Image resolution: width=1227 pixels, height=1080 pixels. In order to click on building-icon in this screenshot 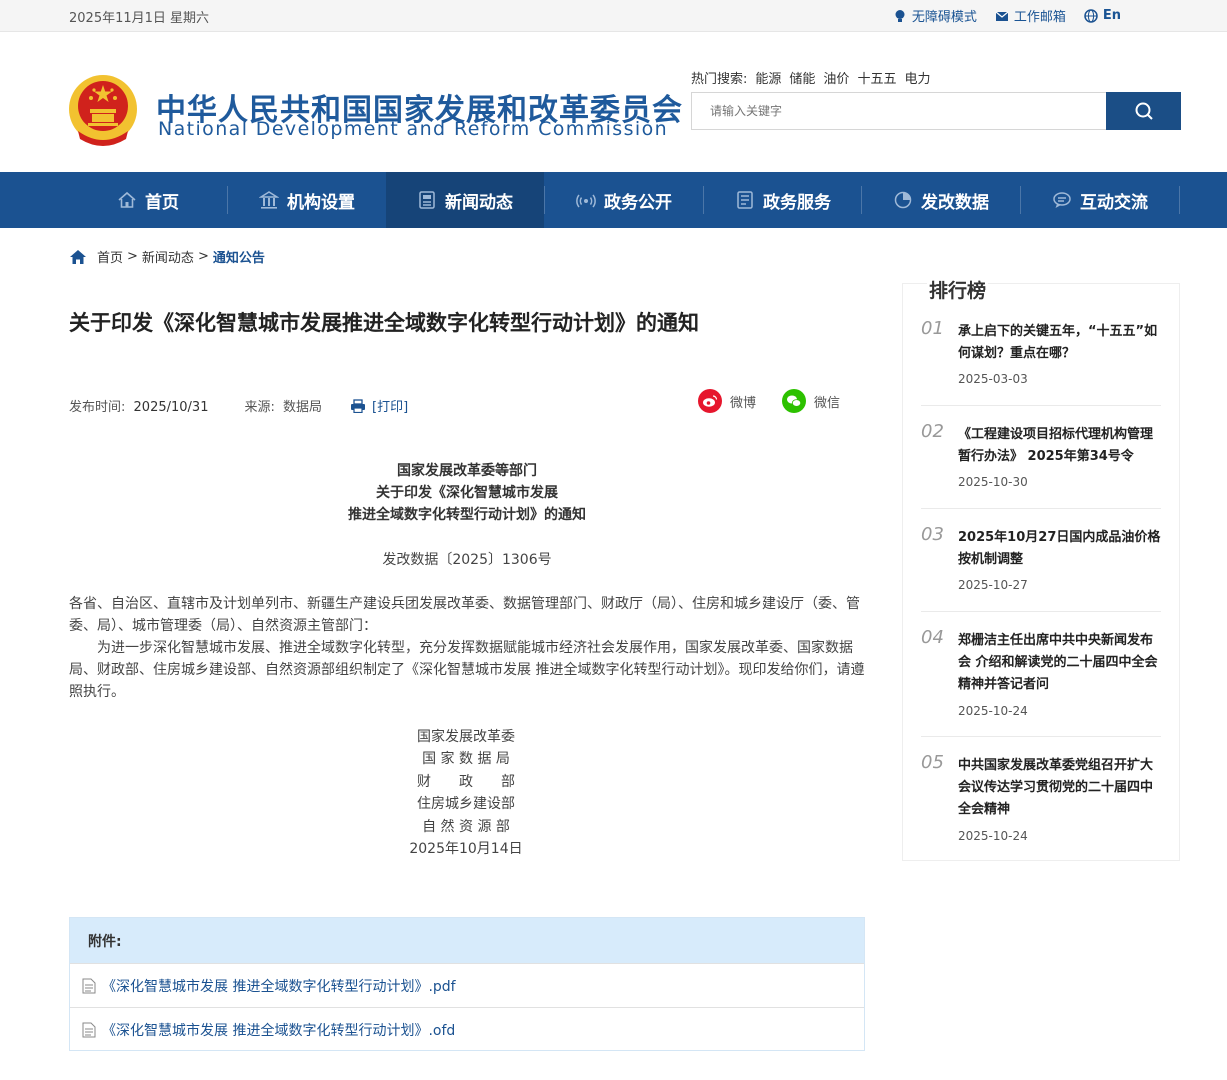, I will do `click(269, 200)`.